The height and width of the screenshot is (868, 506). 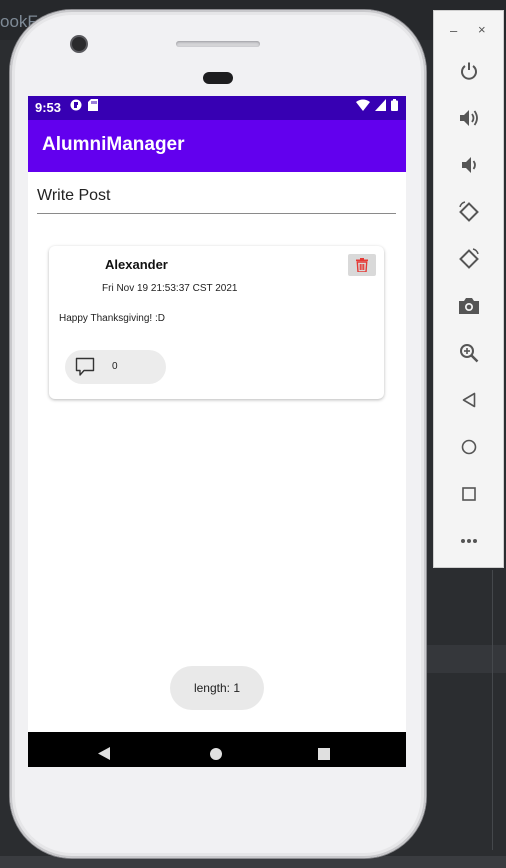 I want to click on camera-icon, so click(x=469, y=306).